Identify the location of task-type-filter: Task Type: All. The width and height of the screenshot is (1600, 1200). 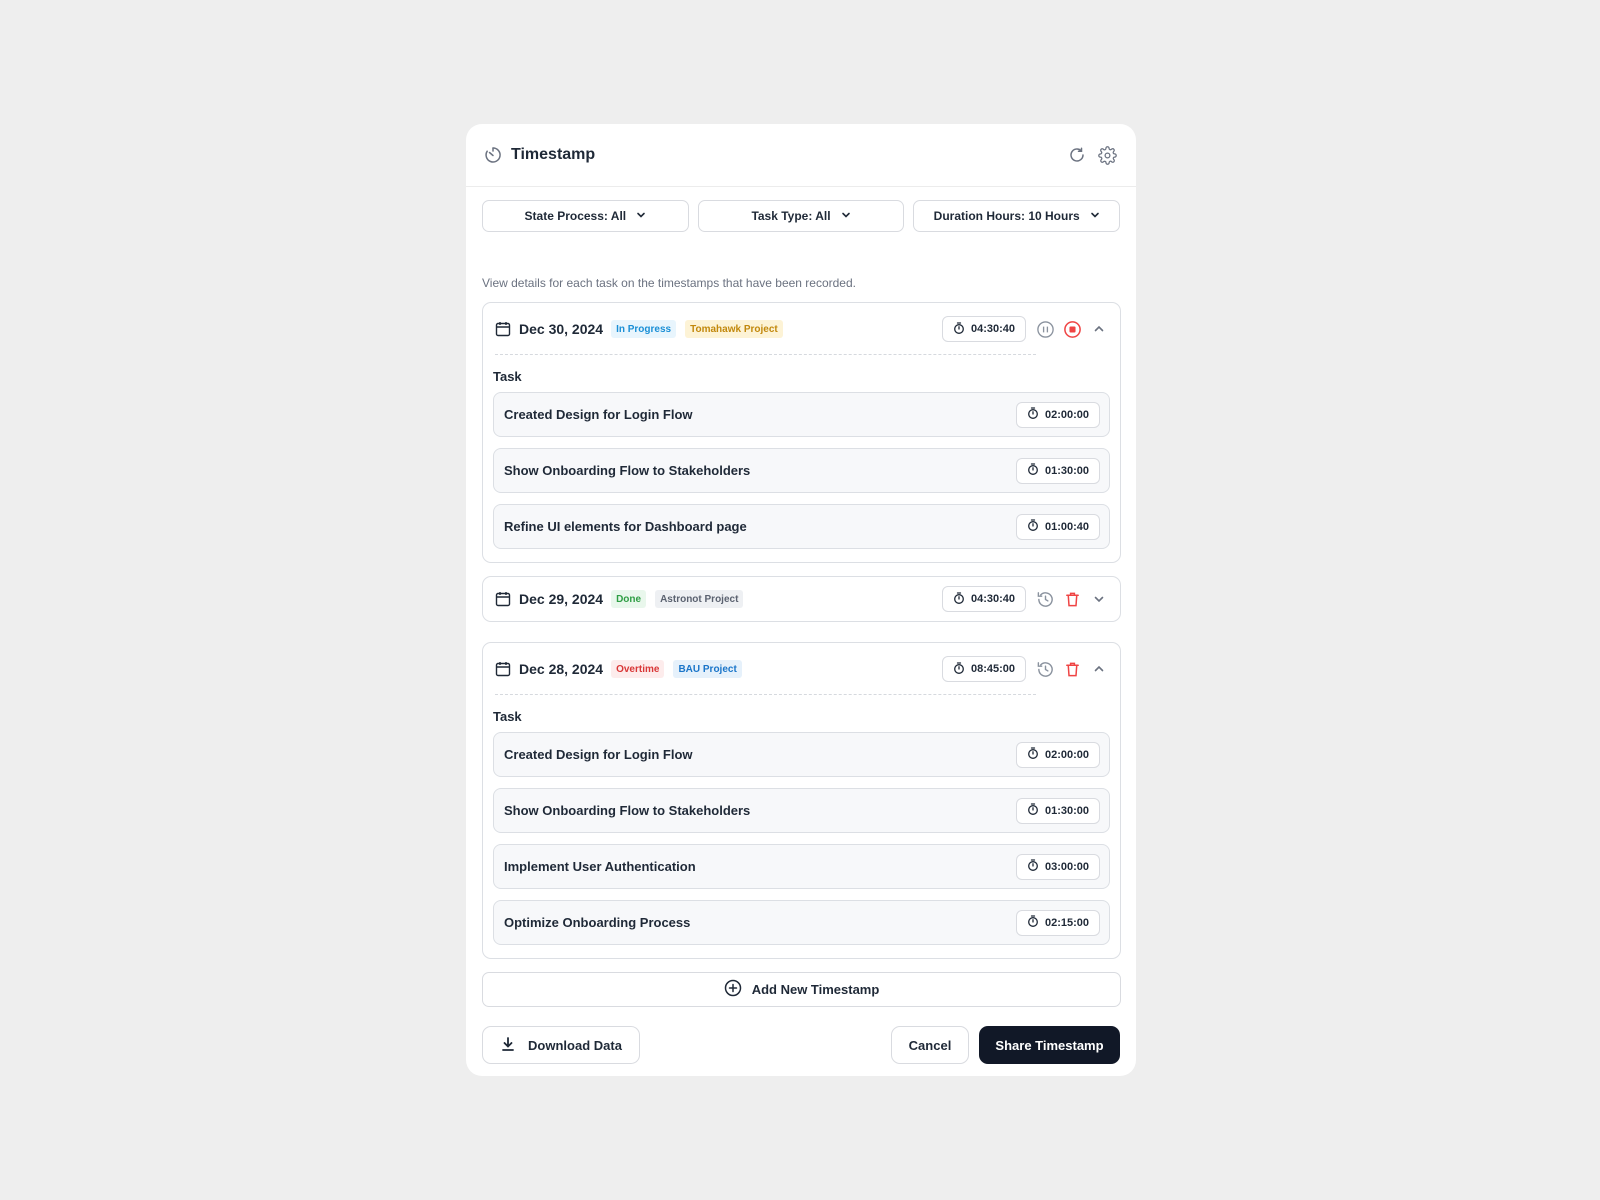
(801, 216).